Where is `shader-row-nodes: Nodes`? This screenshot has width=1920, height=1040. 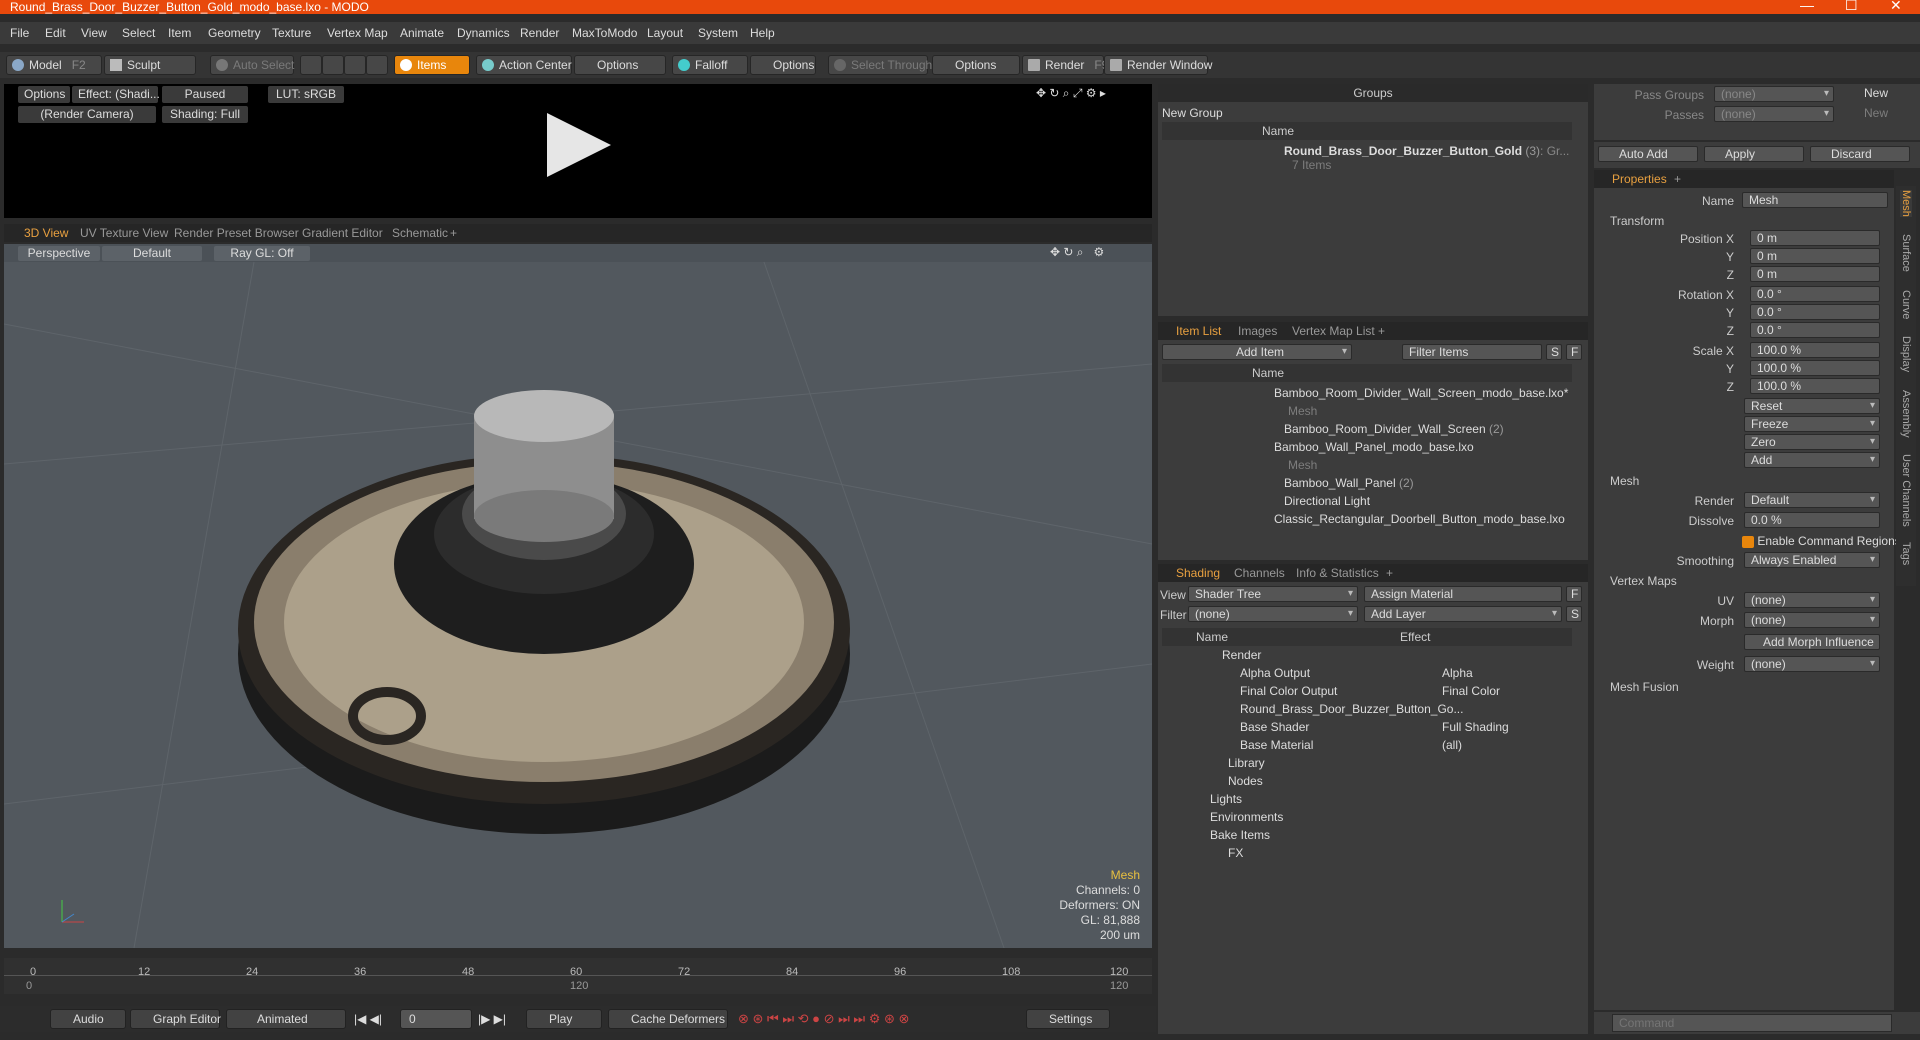
shader-row-nodes: Nodes is located at coordinates (1245, 781).